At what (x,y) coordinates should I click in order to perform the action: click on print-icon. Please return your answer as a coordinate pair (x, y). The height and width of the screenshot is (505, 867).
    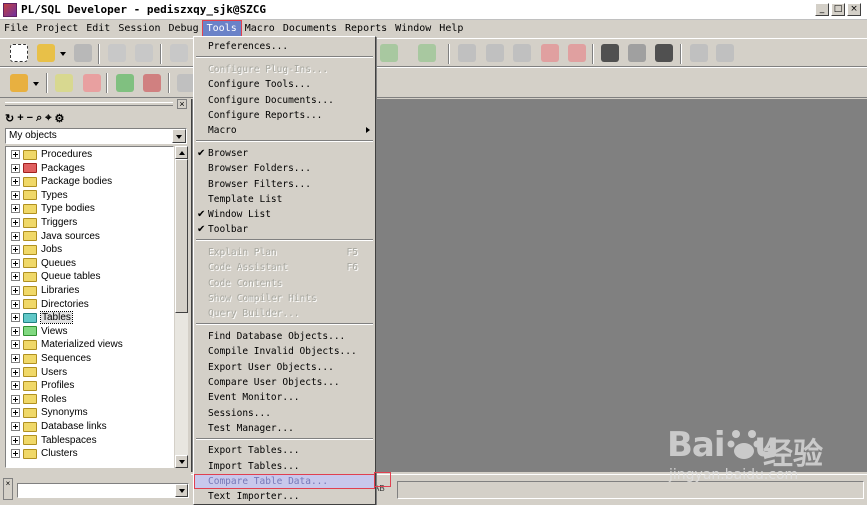
    Looking at the image, I should click on (117, 53).